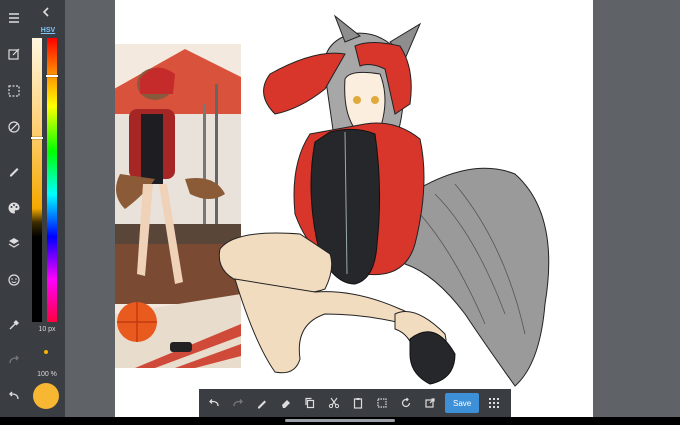 This screenshot has width=680, height=425. Describe the element at coordinates (462, 403) in the screenshot. I see `save-button: Save` at that location.